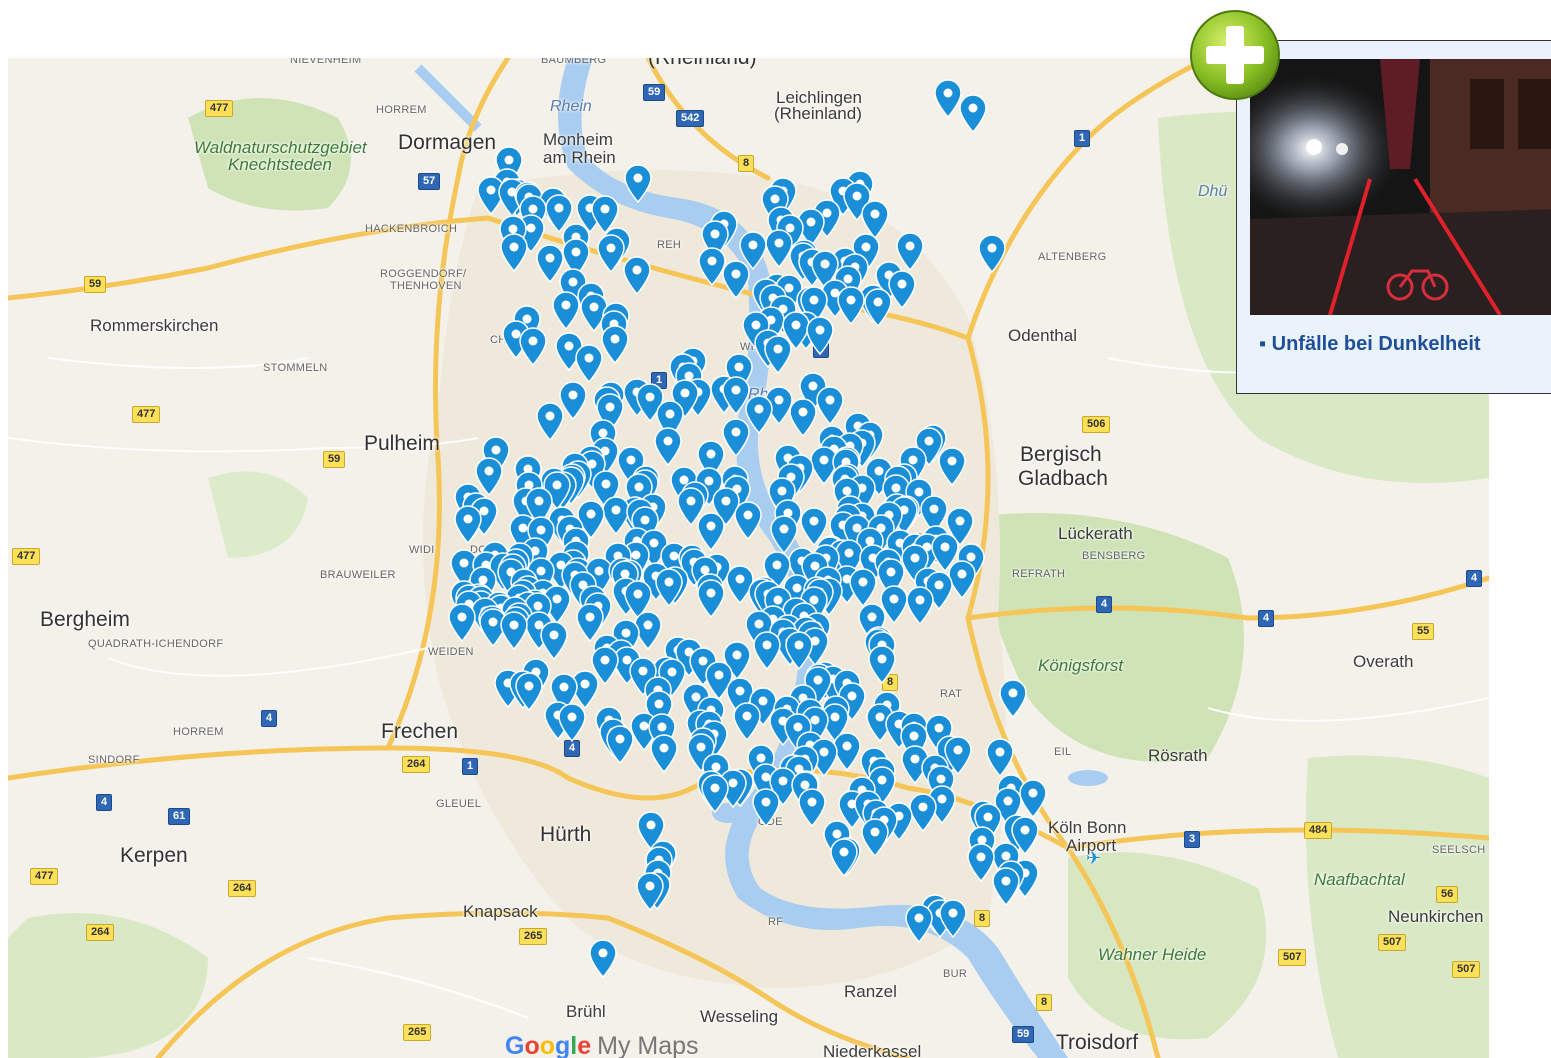 The width and height of the screenshot is (1551, 1058). What do you see at coordinates (872, 1050) in the screenshot?
I see `place-label: Niederkassel` at bounding box center [872, 1050].